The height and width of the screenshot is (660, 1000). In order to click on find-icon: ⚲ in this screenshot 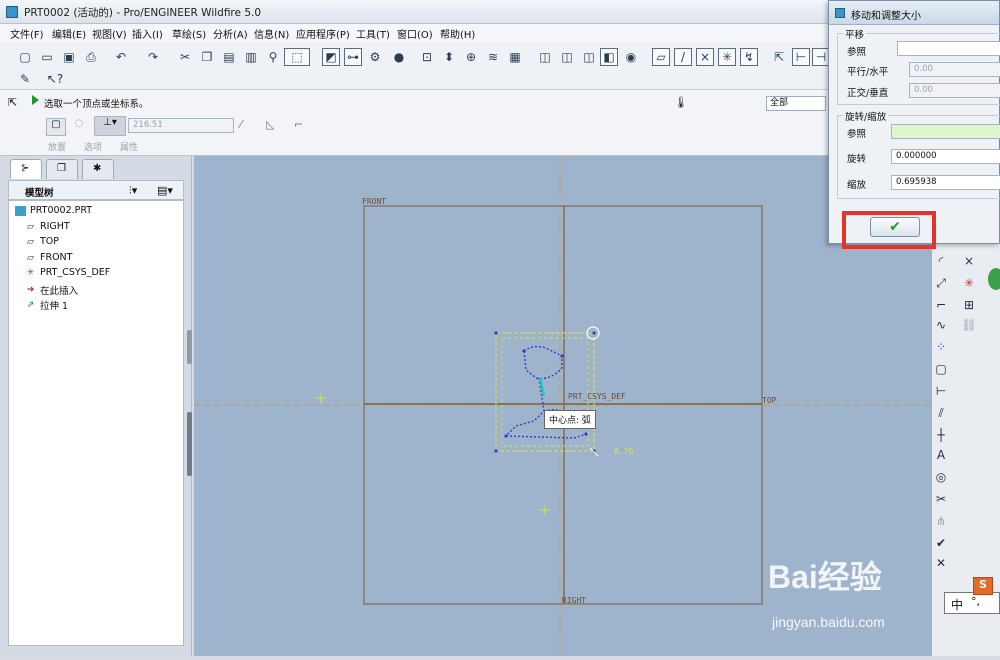, I will do `click(273, 57)`.